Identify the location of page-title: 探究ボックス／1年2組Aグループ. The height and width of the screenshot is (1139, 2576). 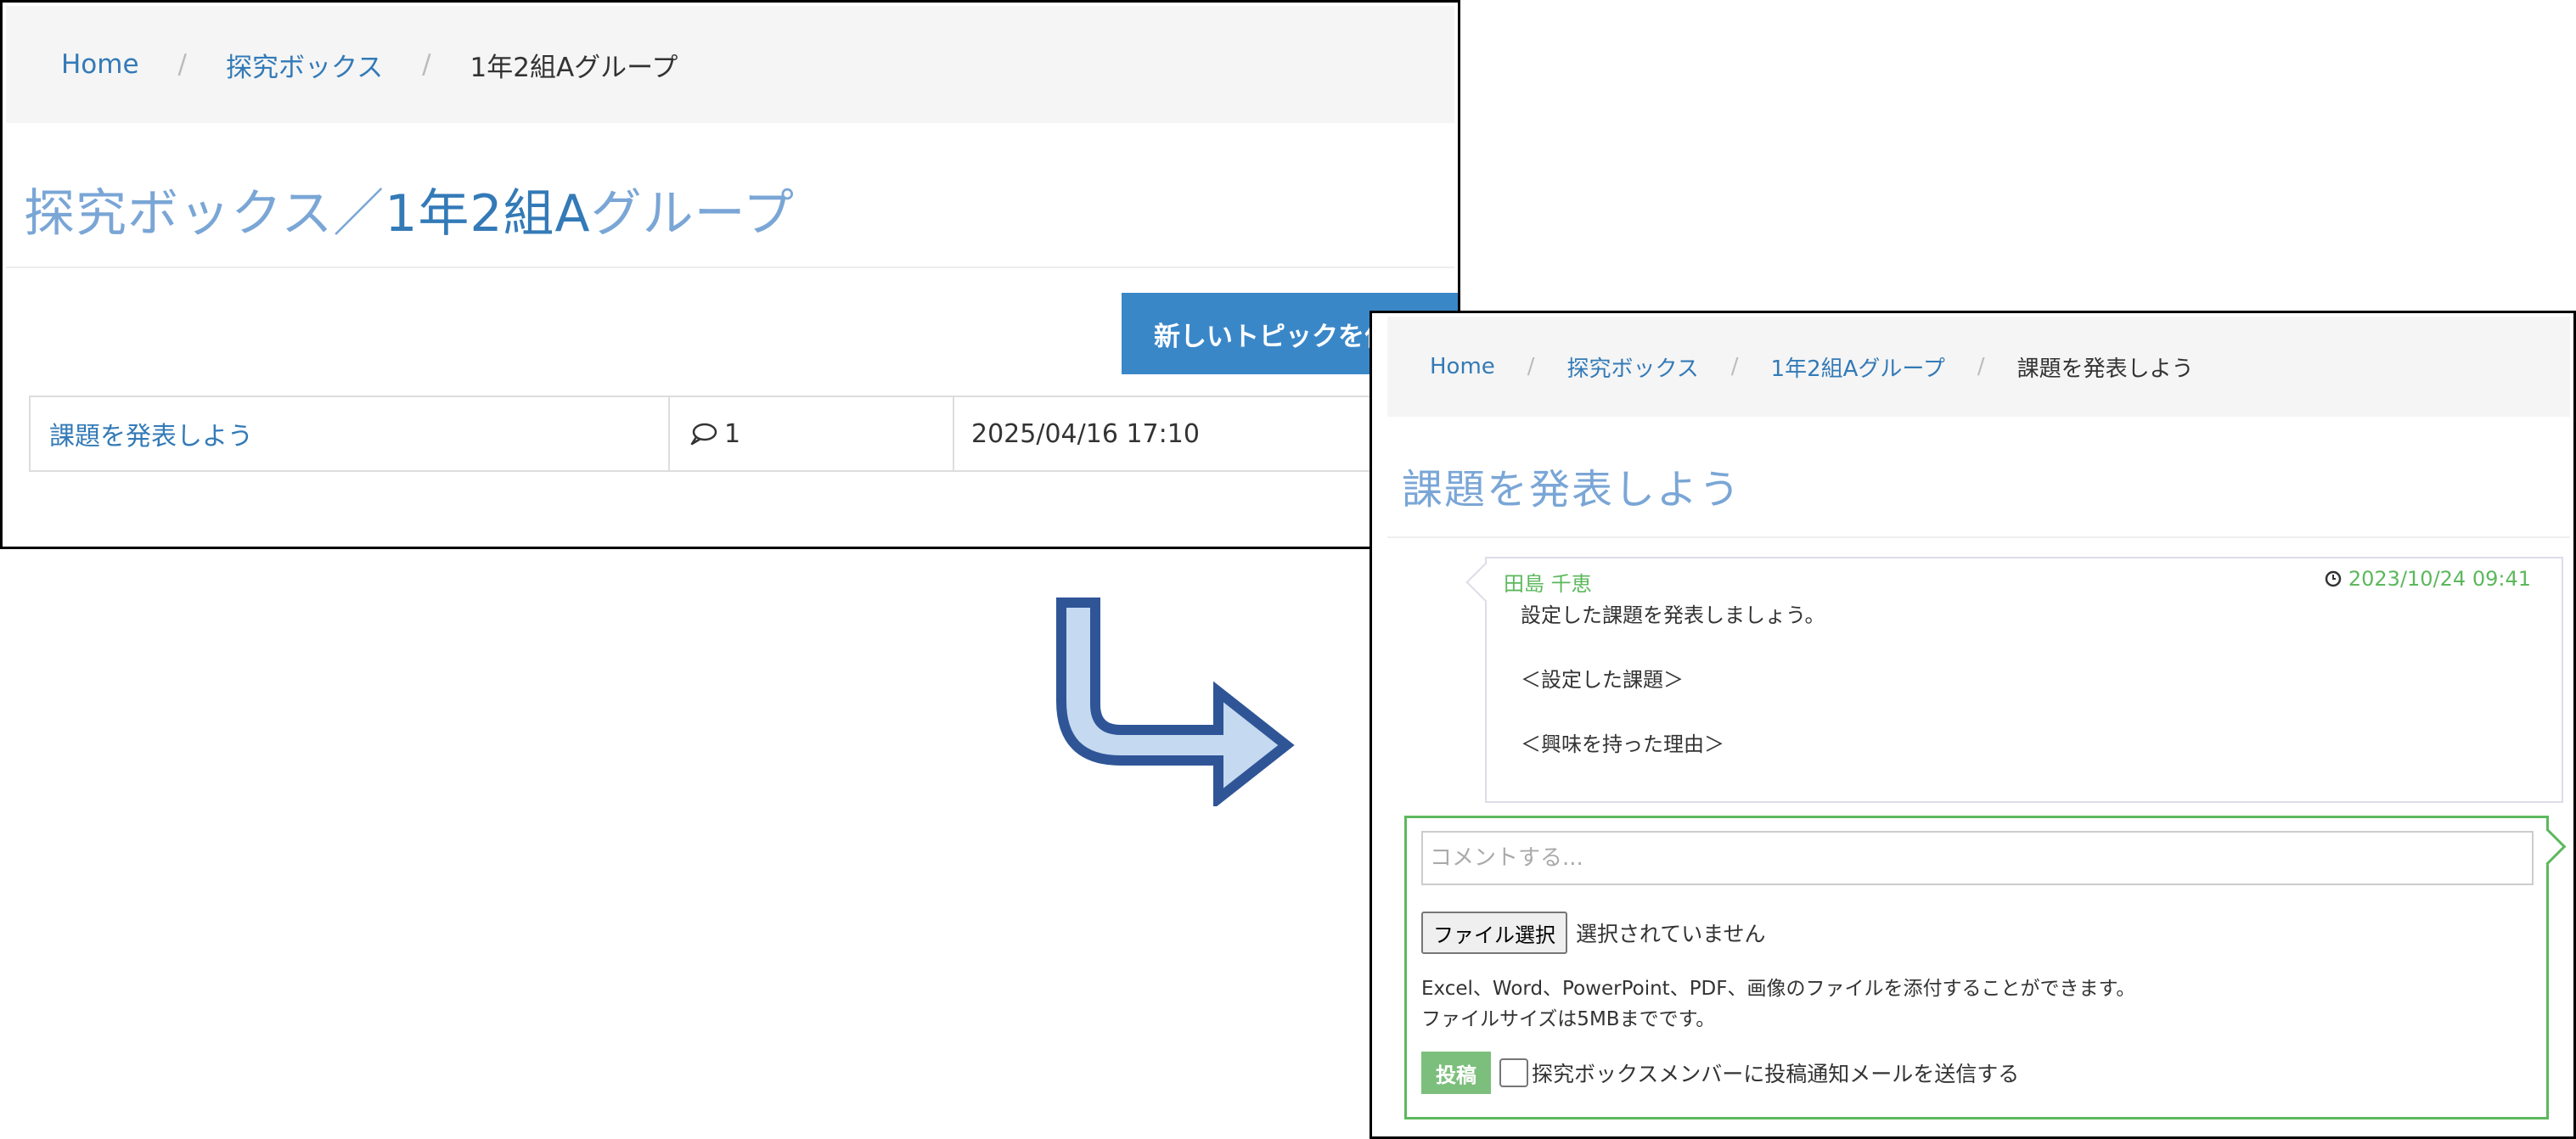
(409, 209).